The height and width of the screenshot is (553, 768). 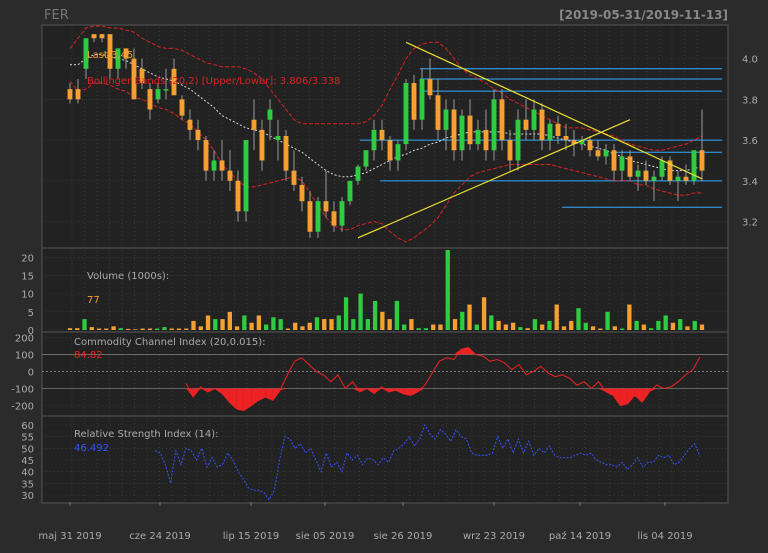 I want to click on x-axis-label: cze 24 2019, so click(x=159, y=536).